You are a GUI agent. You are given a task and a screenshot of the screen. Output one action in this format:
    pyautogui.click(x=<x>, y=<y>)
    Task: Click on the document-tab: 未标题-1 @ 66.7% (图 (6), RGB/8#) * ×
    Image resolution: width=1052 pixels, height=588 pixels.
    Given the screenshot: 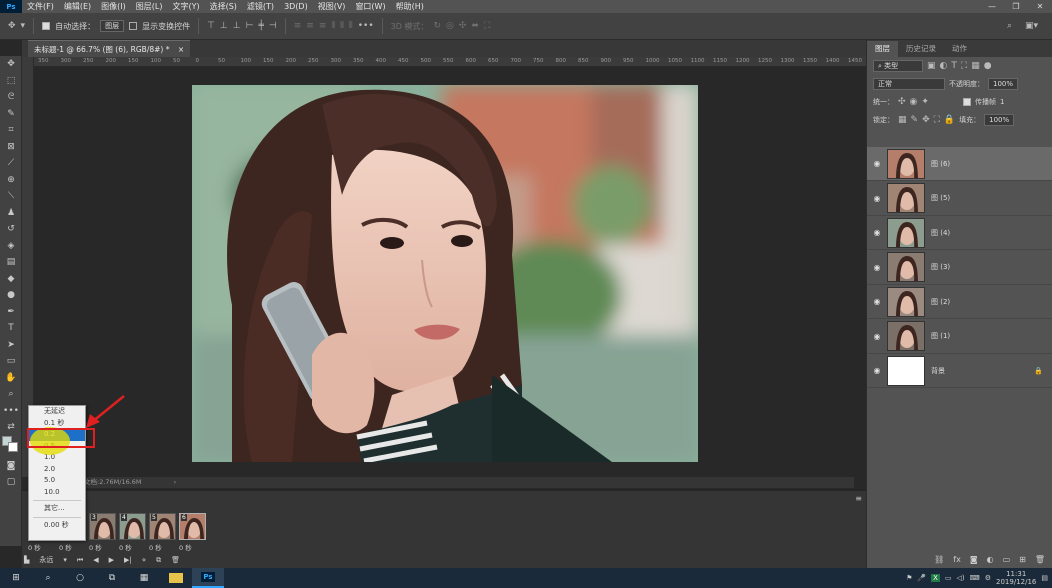 What is the action you would take?
    pyautogui.click(x=109, y=48)
    